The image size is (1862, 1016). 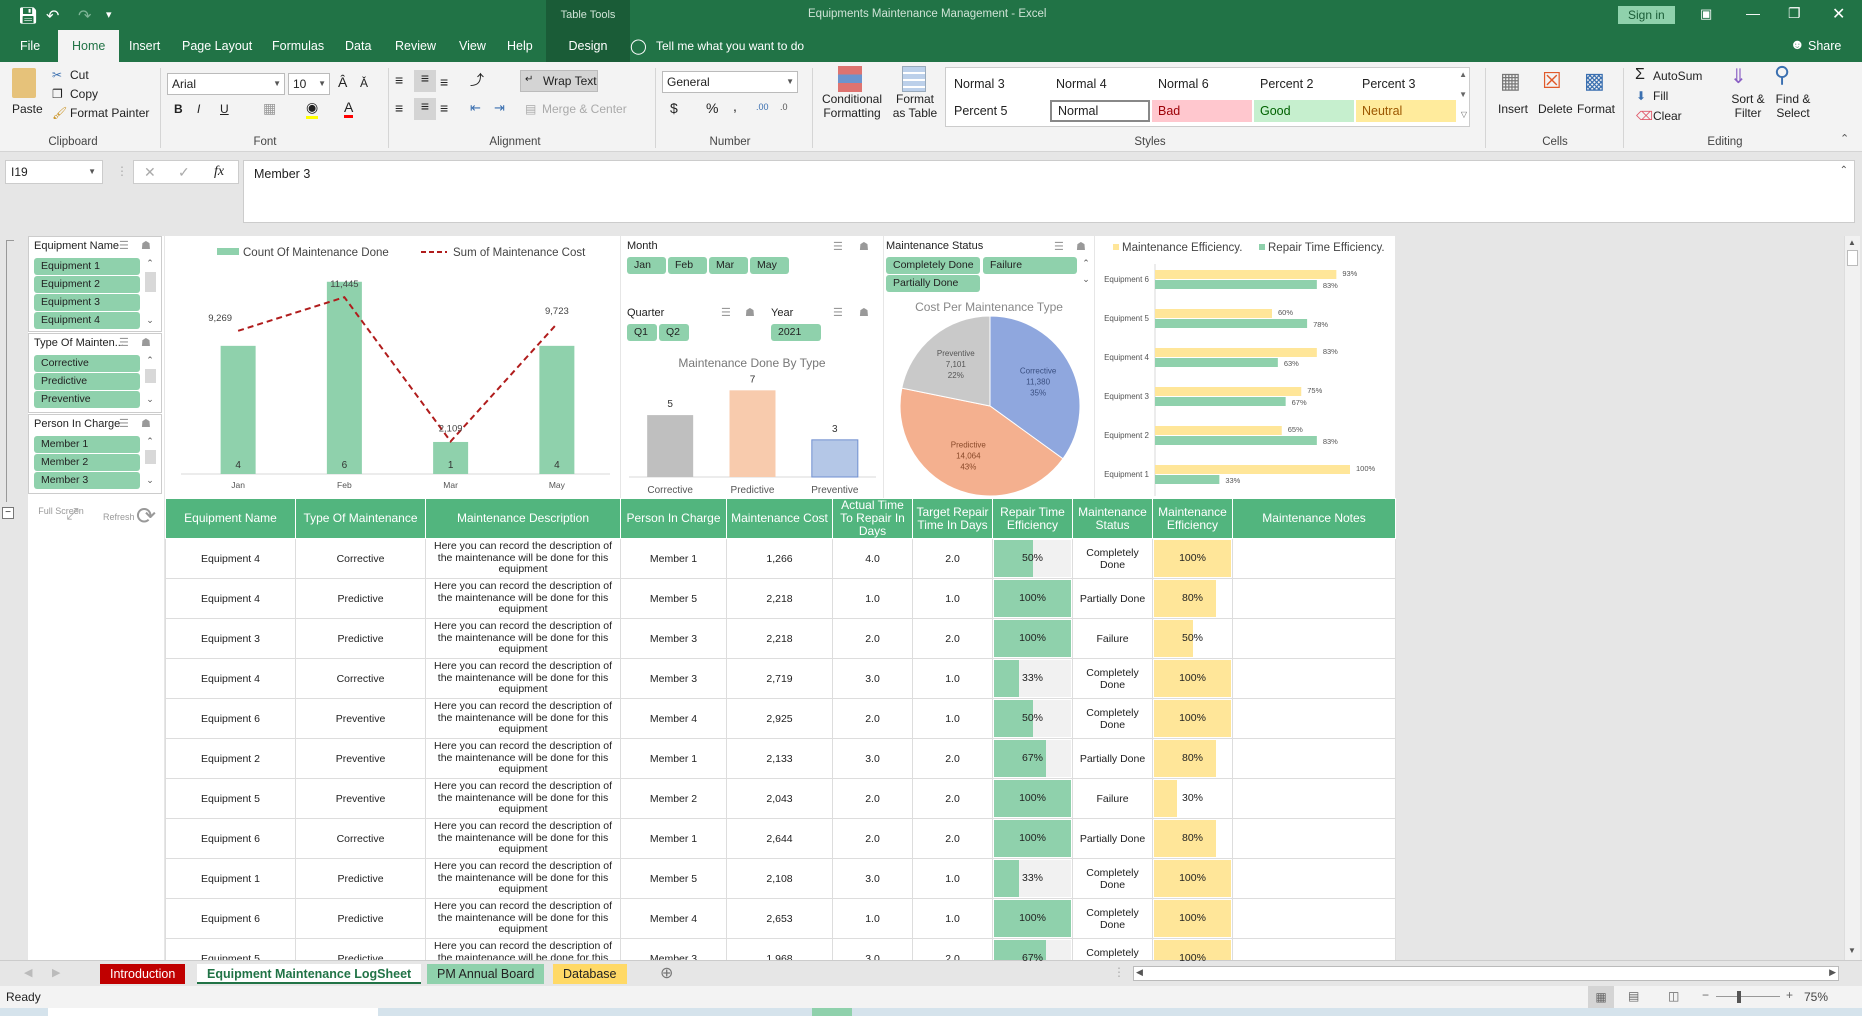 I want to click on style-percent-3: Percent 3, so click(x=1406, y=84).